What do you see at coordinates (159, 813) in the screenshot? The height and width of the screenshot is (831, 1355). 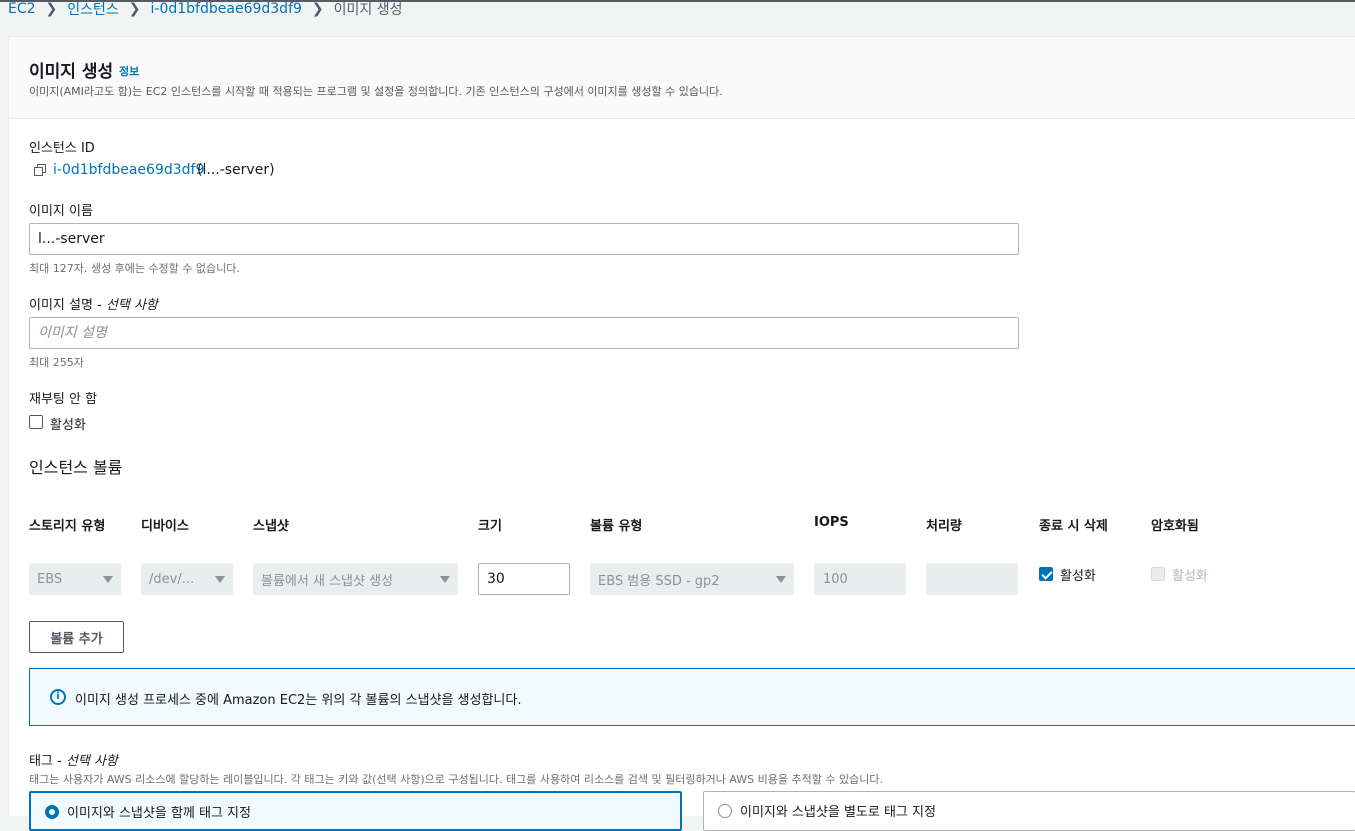 I see `tag-together-label: 이미지와 스냅샷을 함께 태그 지정` at bounding box center [159, 813].